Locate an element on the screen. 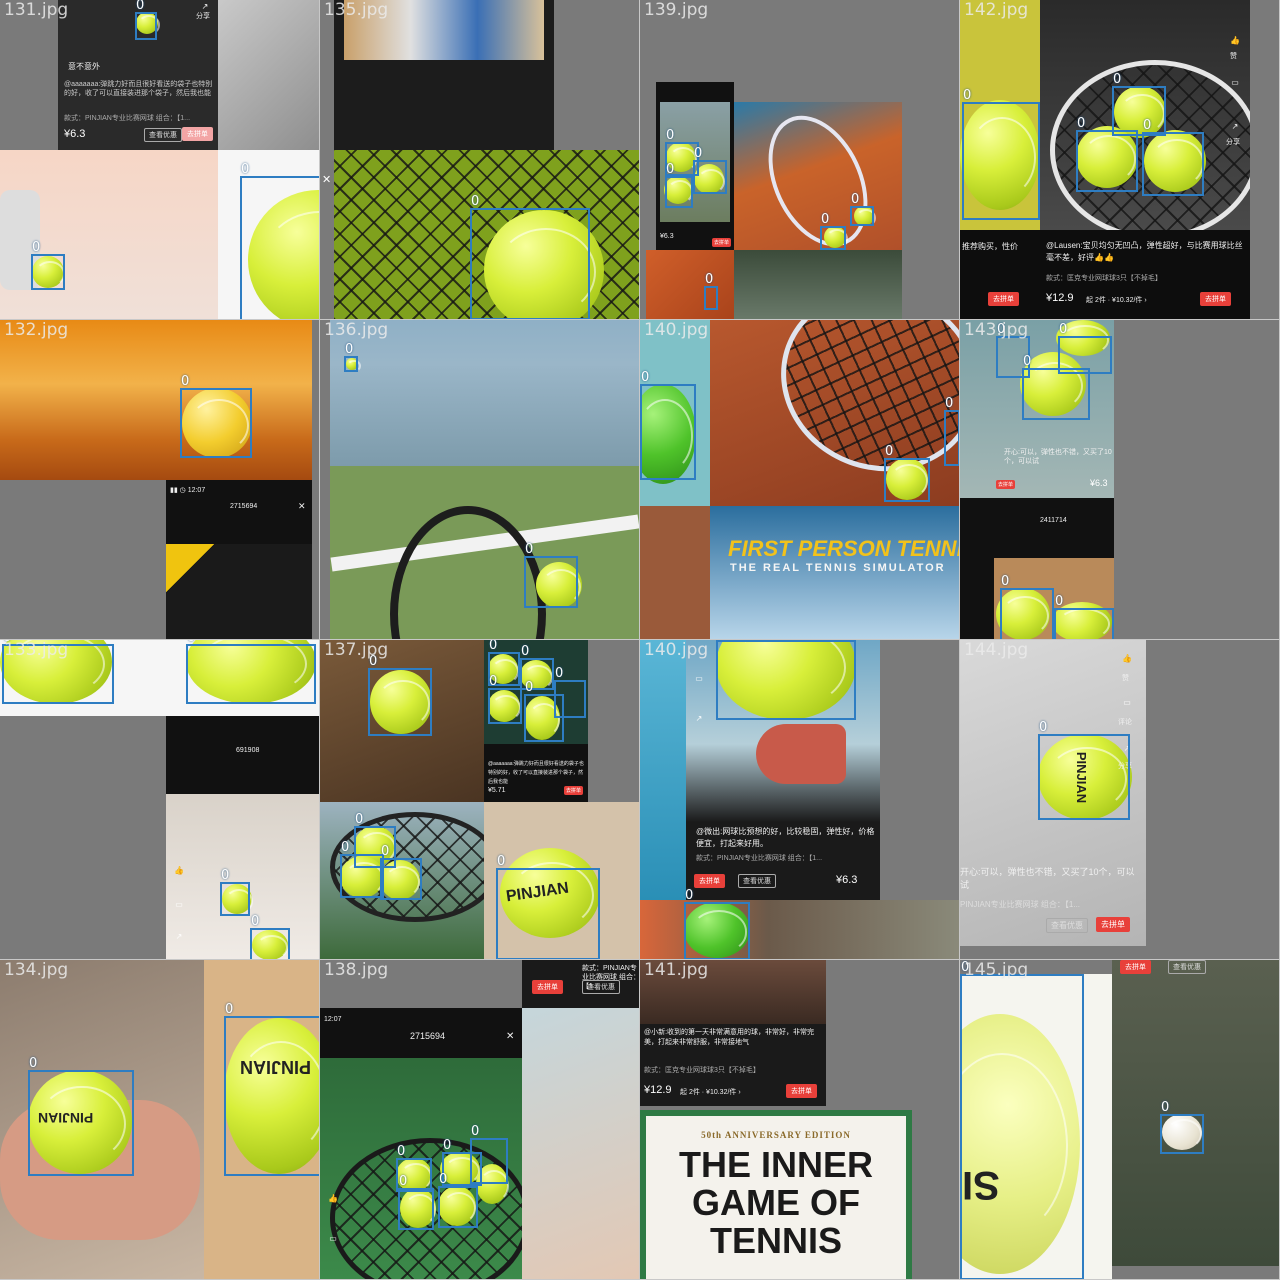  court-photo: 去拼单 查看优惠 is located at coordinates (1195, 1113).